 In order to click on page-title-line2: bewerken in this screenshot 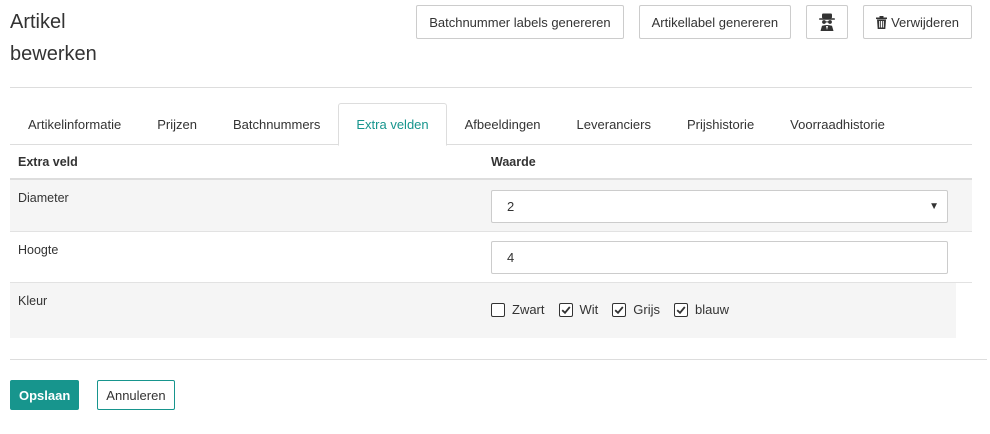, I will do `click(53, 54)`.